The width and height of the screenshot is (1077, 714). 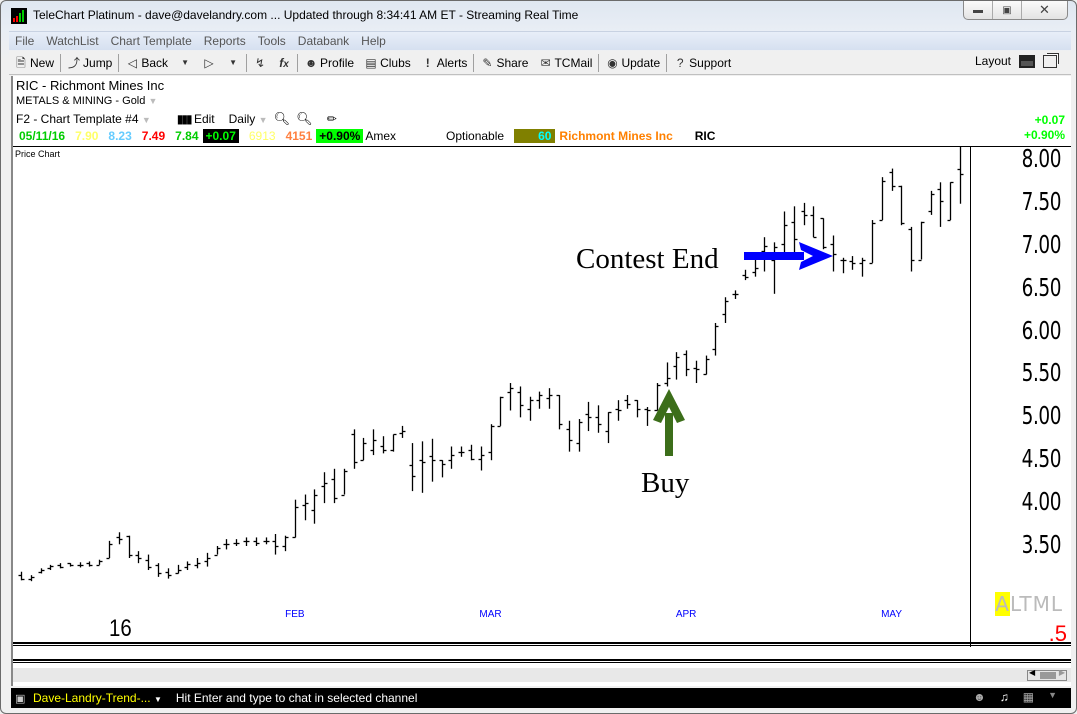 What do you see at coordinates (1044, 10) in the screenshot?
I see `close-button: ✕` at bounding box center [1044, 10].